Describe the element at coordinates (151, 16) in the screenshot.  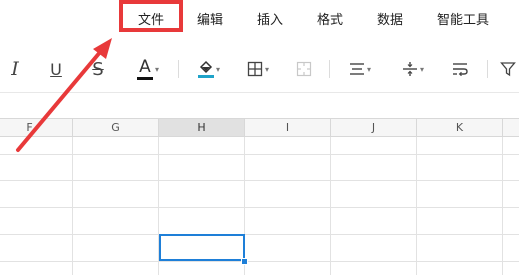
I see `highlight-annotation-box` at that location.